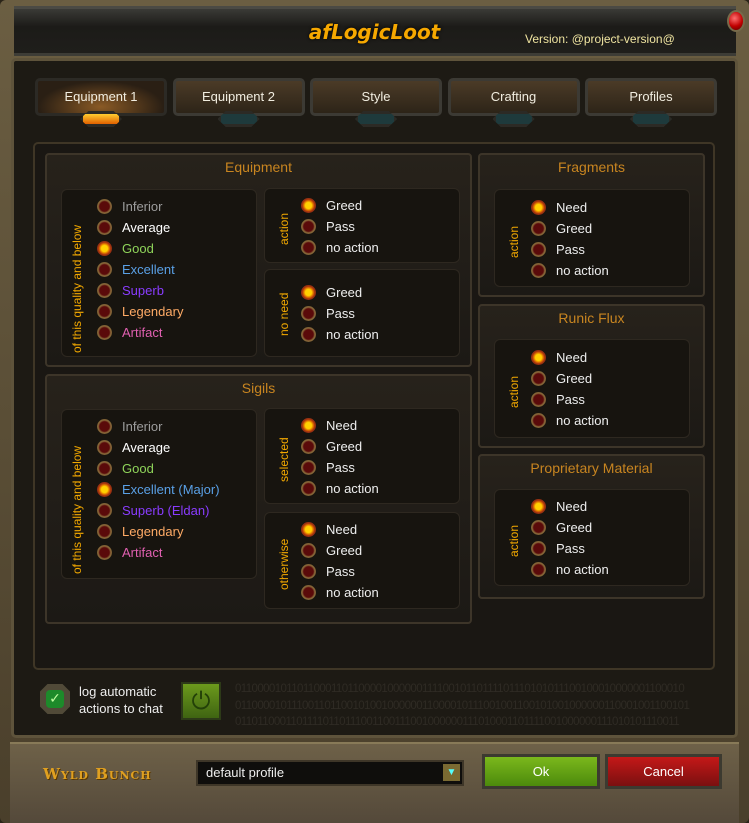  I want to click on tab-equipment-1: Equipment 1, so click(101, 97).